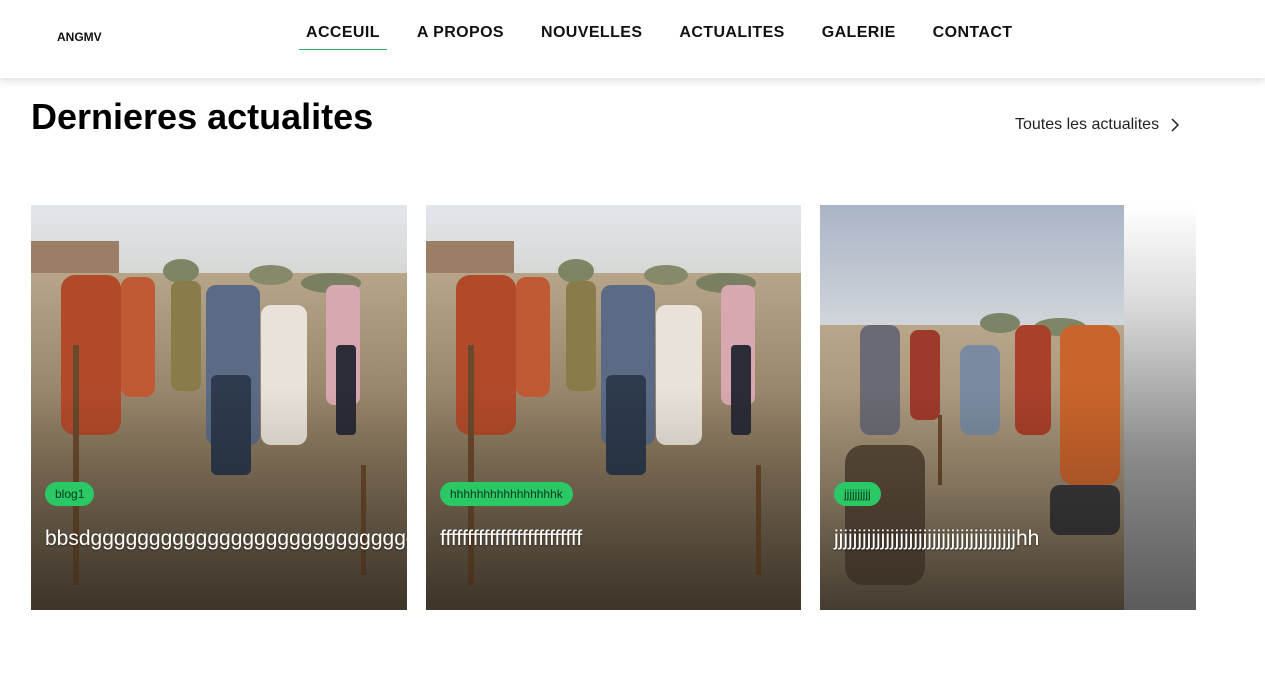 The image size is (1265, 688). I want to click on carousel-next-card-peek, so click(1160, 407).